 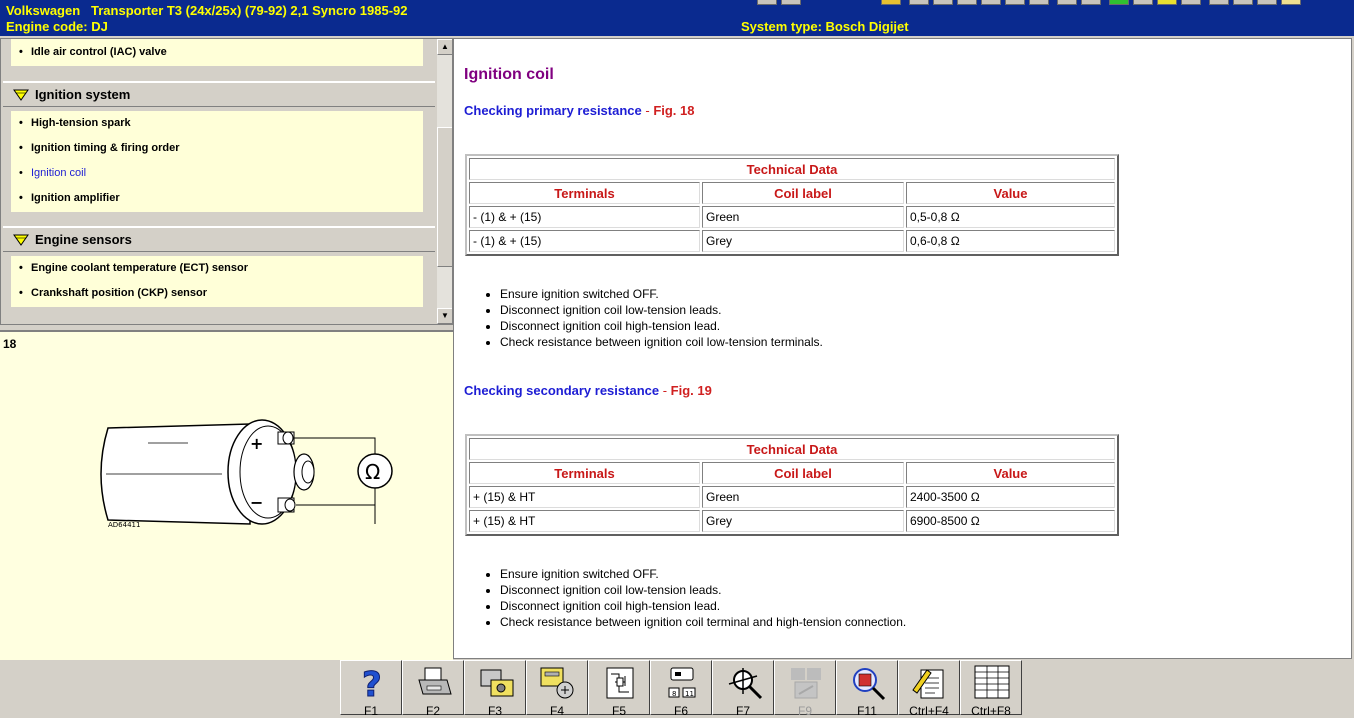 I want to click on scrollbar-thumb, so click(x=444, y=197).